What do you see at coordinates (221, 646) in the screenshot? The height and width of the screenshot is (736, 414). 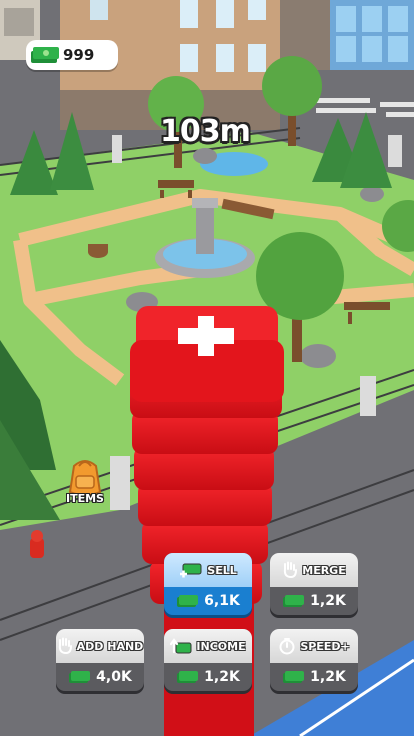 I see `income-label: INCOME` at bounding box center [221, 646].